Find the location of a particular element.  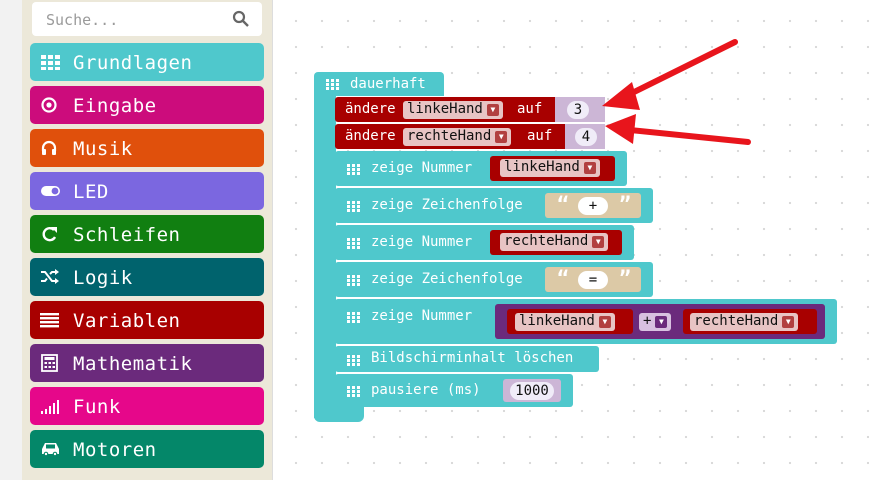

value-input: 3 is located at coordinates (578, 110).